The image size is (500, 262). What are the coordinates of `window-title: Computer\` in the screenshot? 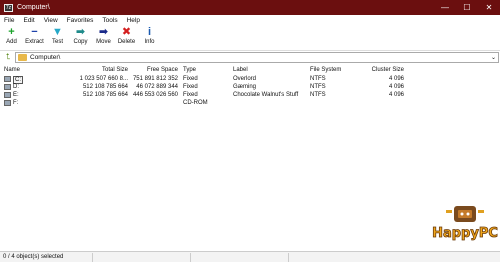 It's located at (33, 7).